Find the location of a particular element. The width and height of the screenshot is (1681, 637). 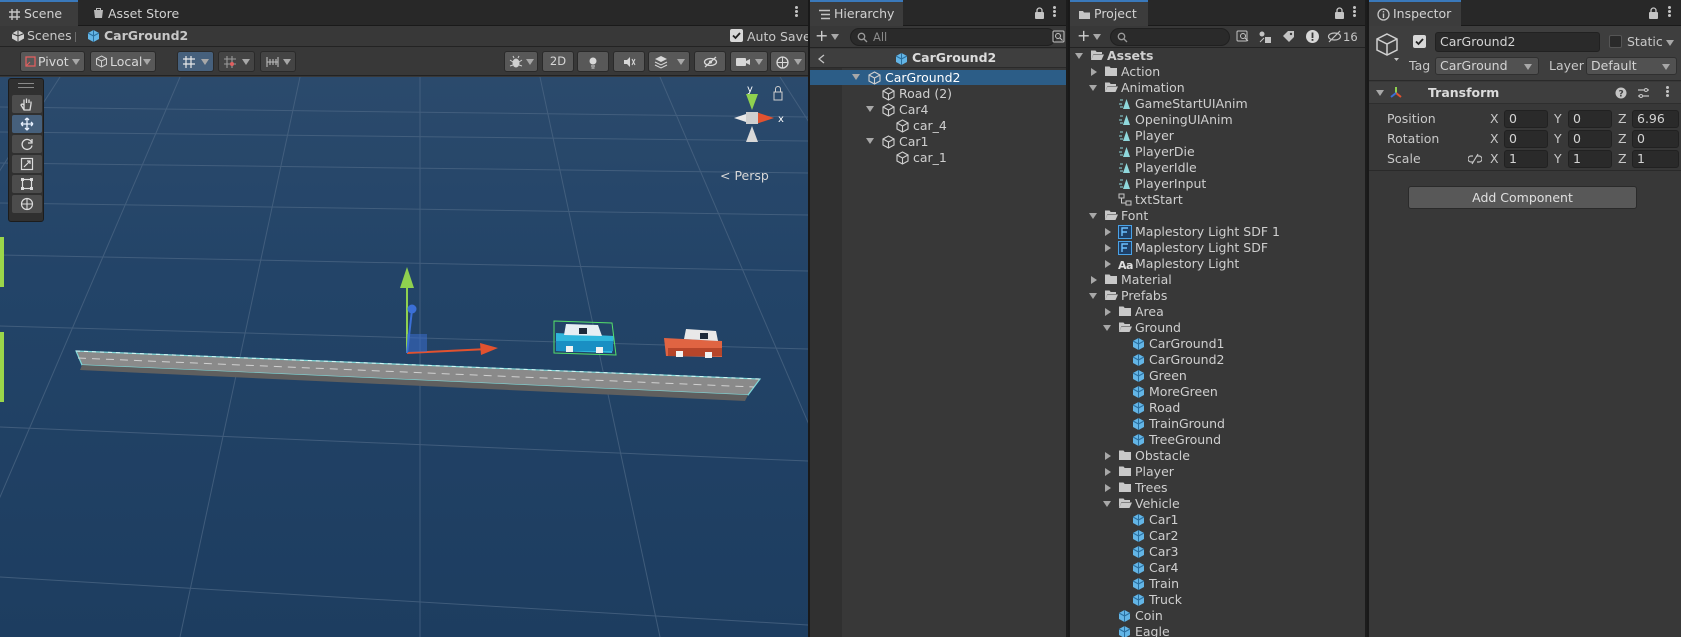

project-item: CarGround1 is located at coordinates (1218, 344).